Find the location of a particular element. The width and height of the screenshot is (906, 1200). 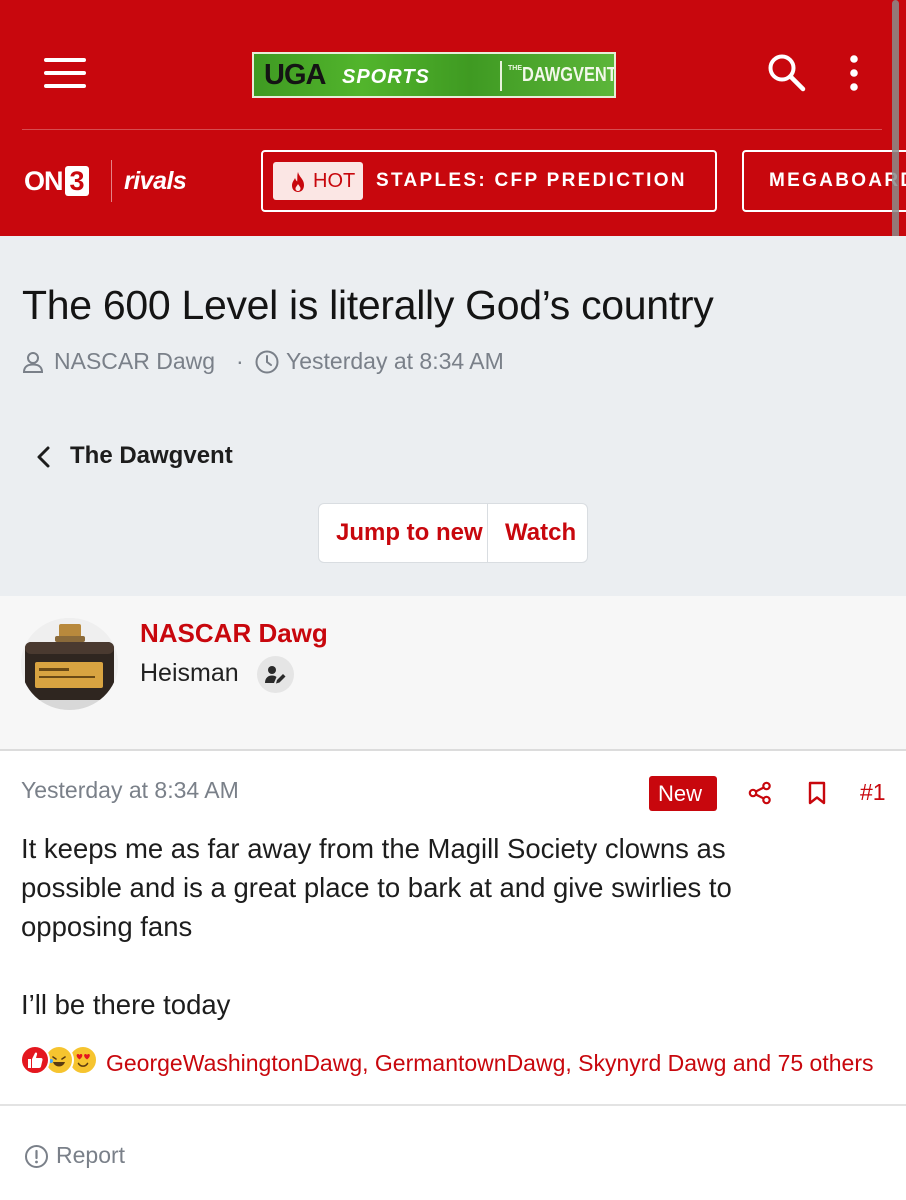

user-icon is located at coordinates (33, 362).